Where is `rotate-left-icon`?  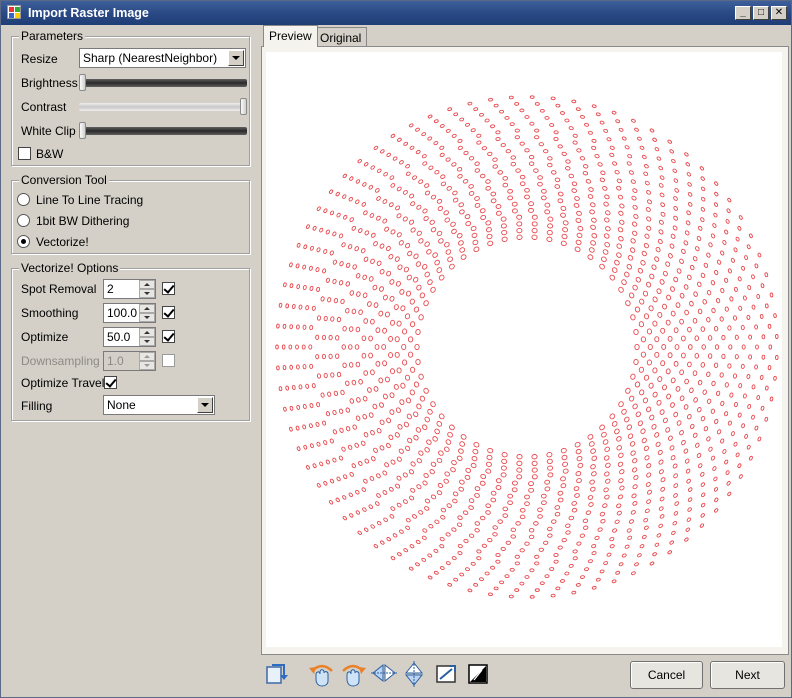
rotate-left-icon is located at coordinates (322, 674).